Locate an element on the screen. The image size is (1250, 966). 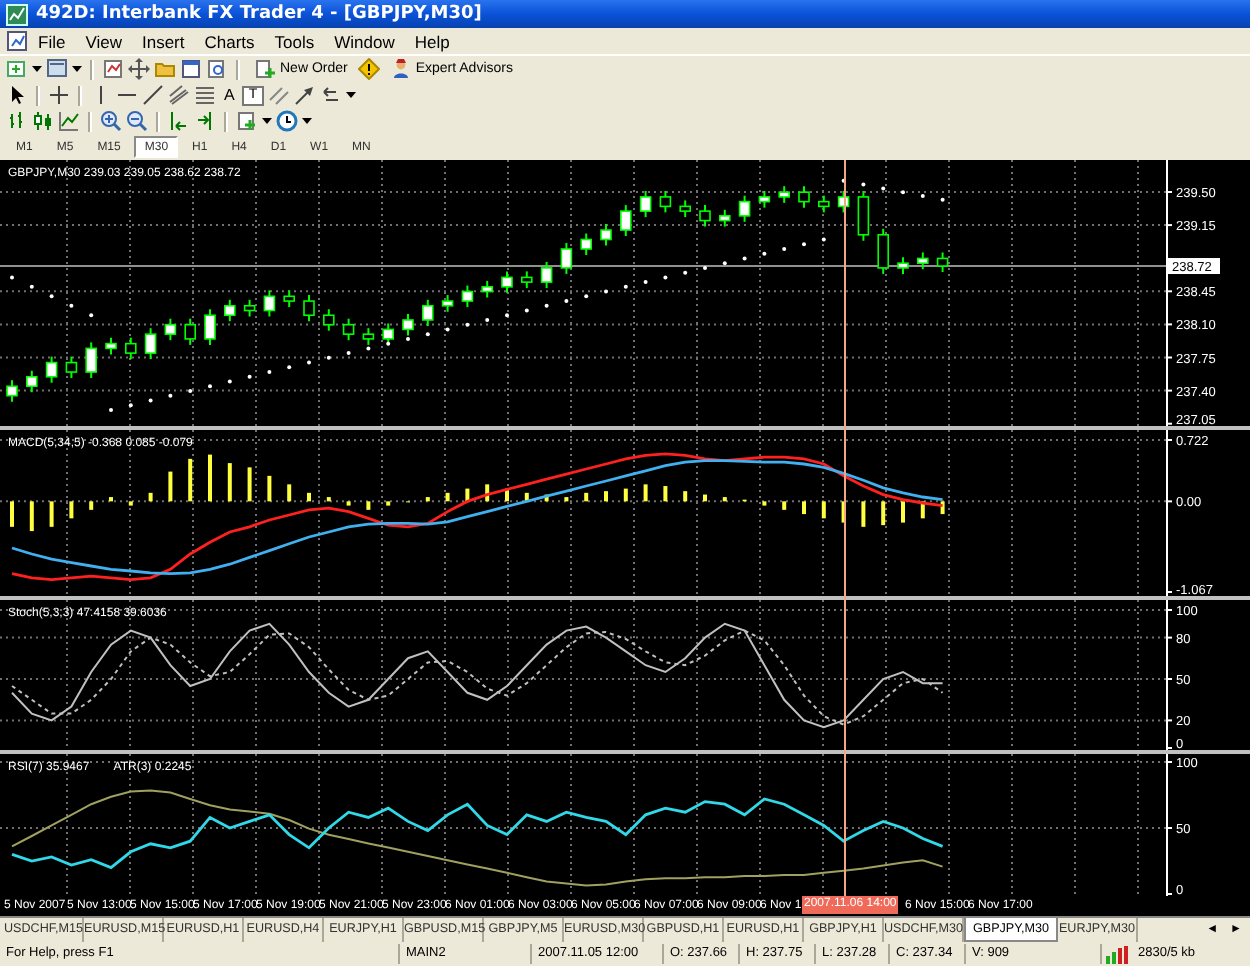
menu-item: File is located at coordinates (52, 41).